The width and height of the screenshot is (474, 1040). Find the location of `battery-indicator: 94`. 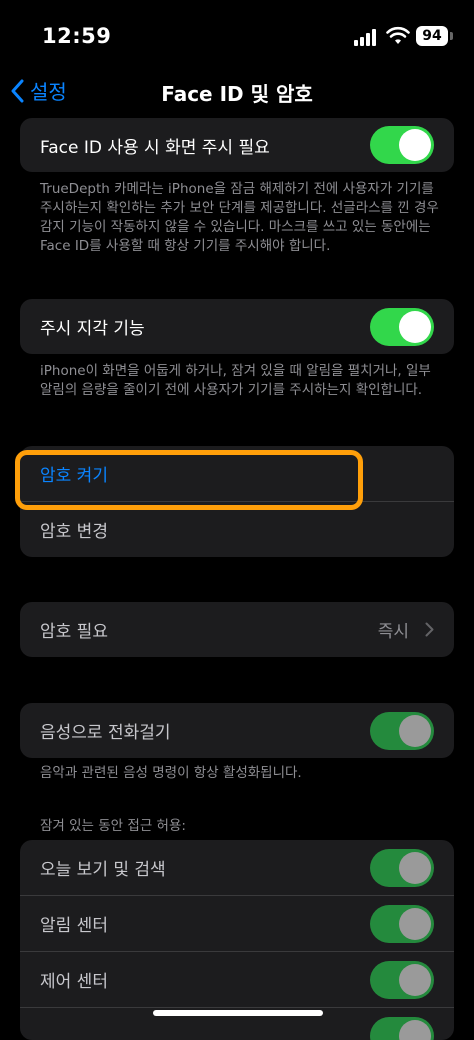

battery-indicator: 94 is located at coordinates (432, 36).